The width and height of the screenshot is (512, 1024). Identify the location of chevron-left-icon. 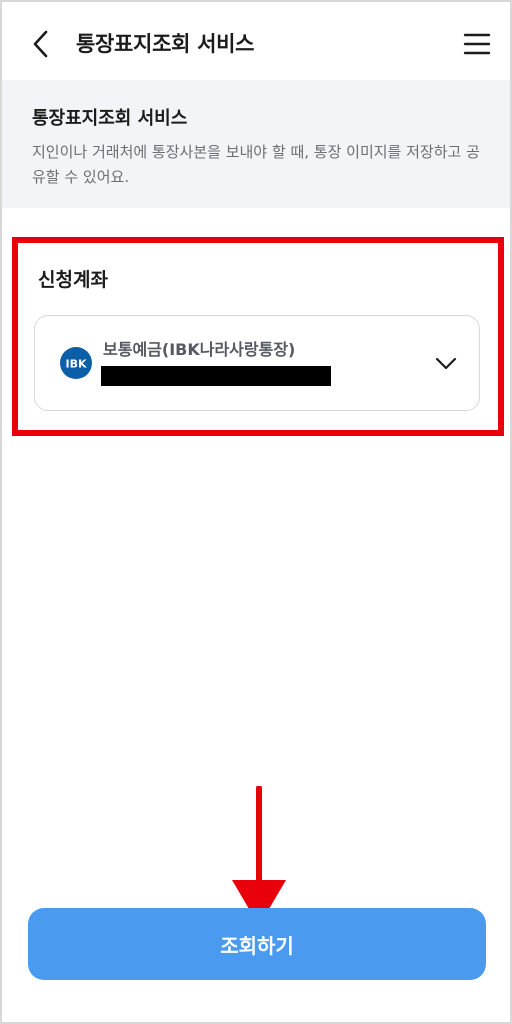
(40, 44).